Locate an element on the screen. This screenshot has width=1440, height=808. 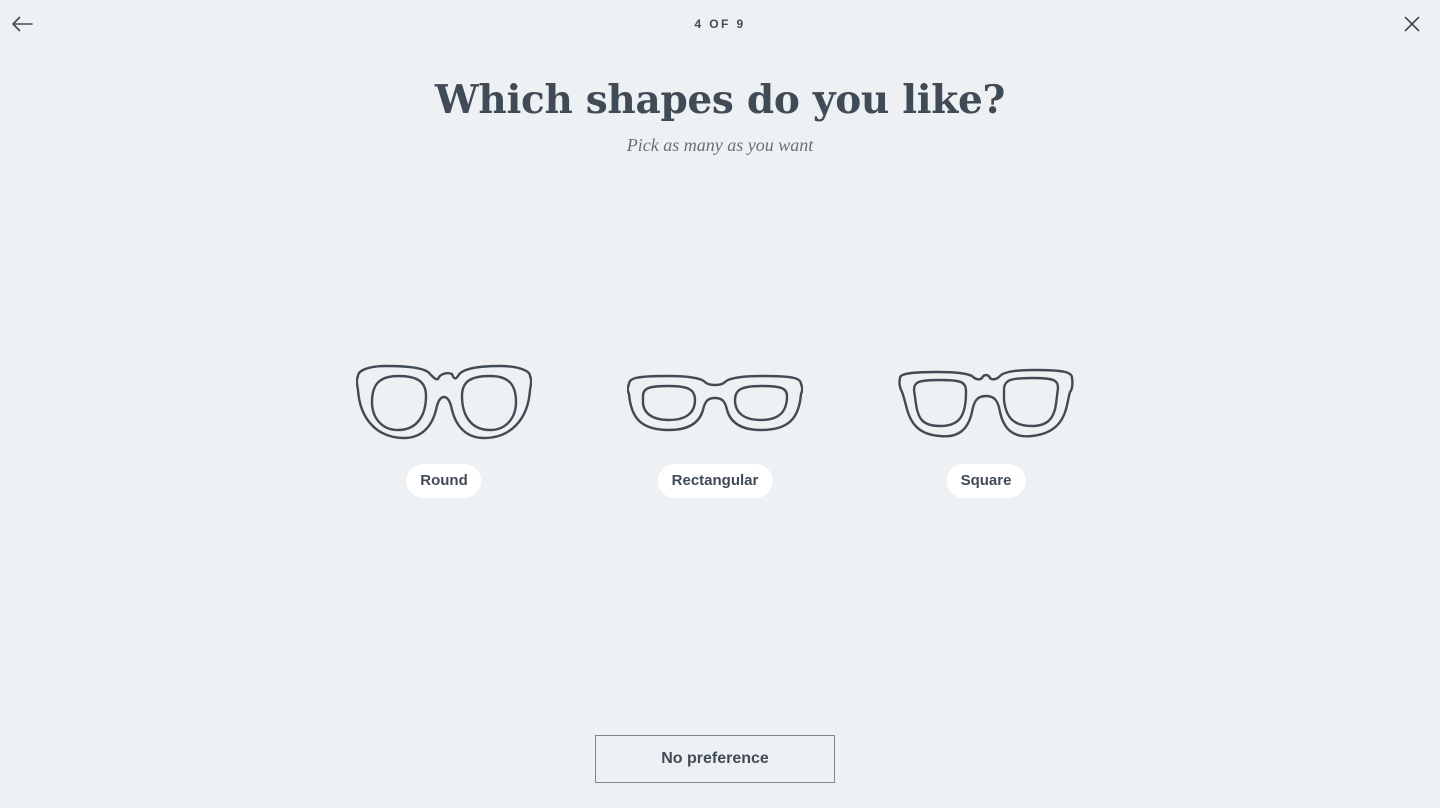
page-title: Which shapes do you like? is located at coordinates (720, 100).